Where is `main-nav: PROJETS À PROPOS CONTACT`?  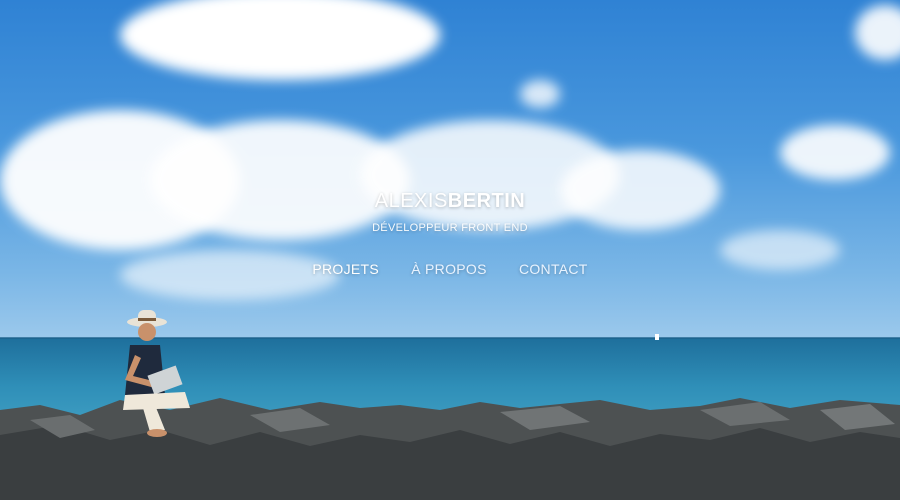
main-nav: PROJETS À PROPOS CONTACT is located at coordinates (450, 269).